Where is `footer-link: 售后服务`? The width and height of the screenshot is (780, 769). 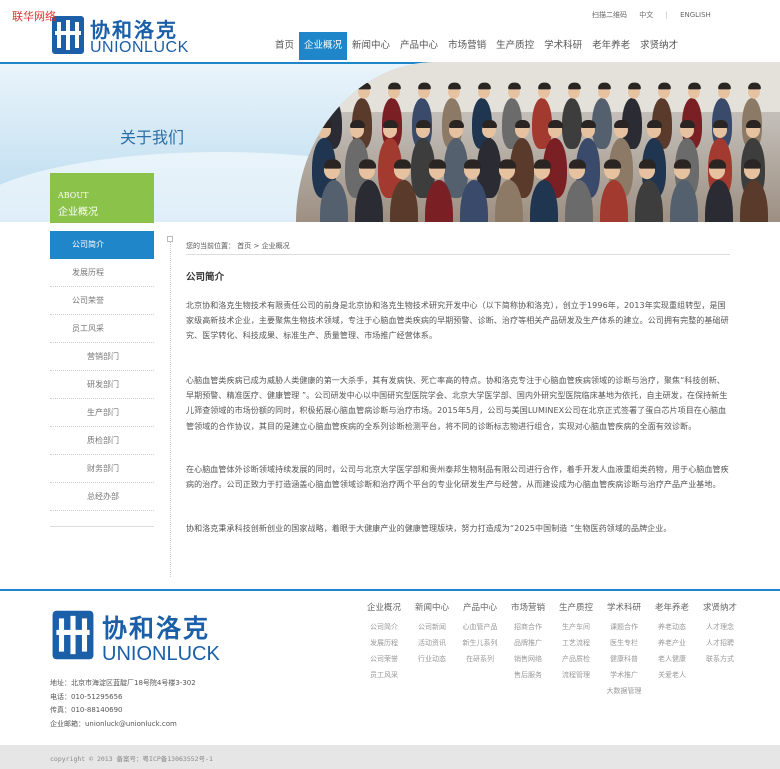
footer-link: 售后服务 is located at coordinates (528, 675).